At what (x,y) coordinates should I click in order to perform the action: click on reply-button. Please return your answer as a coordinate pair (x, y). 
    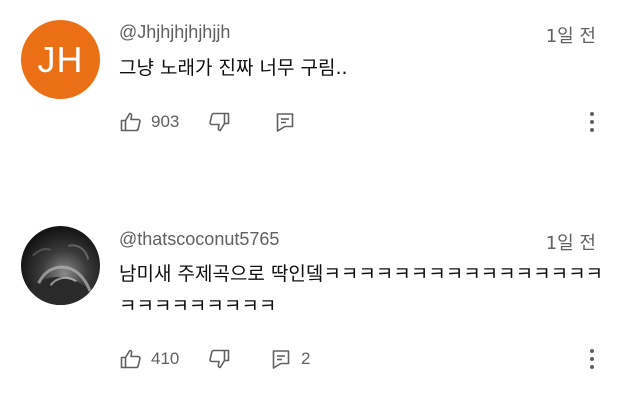
    Looking at the image, I should click on (285, 122).